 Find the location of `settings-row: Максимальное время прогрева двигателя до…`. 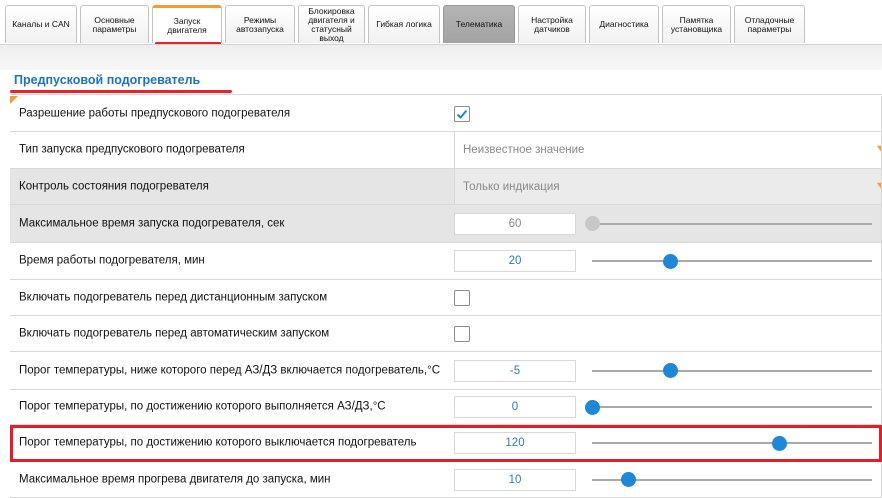

settings-row: Максимальное время прогрева двигателя до… is located at coordinates (446, 480).